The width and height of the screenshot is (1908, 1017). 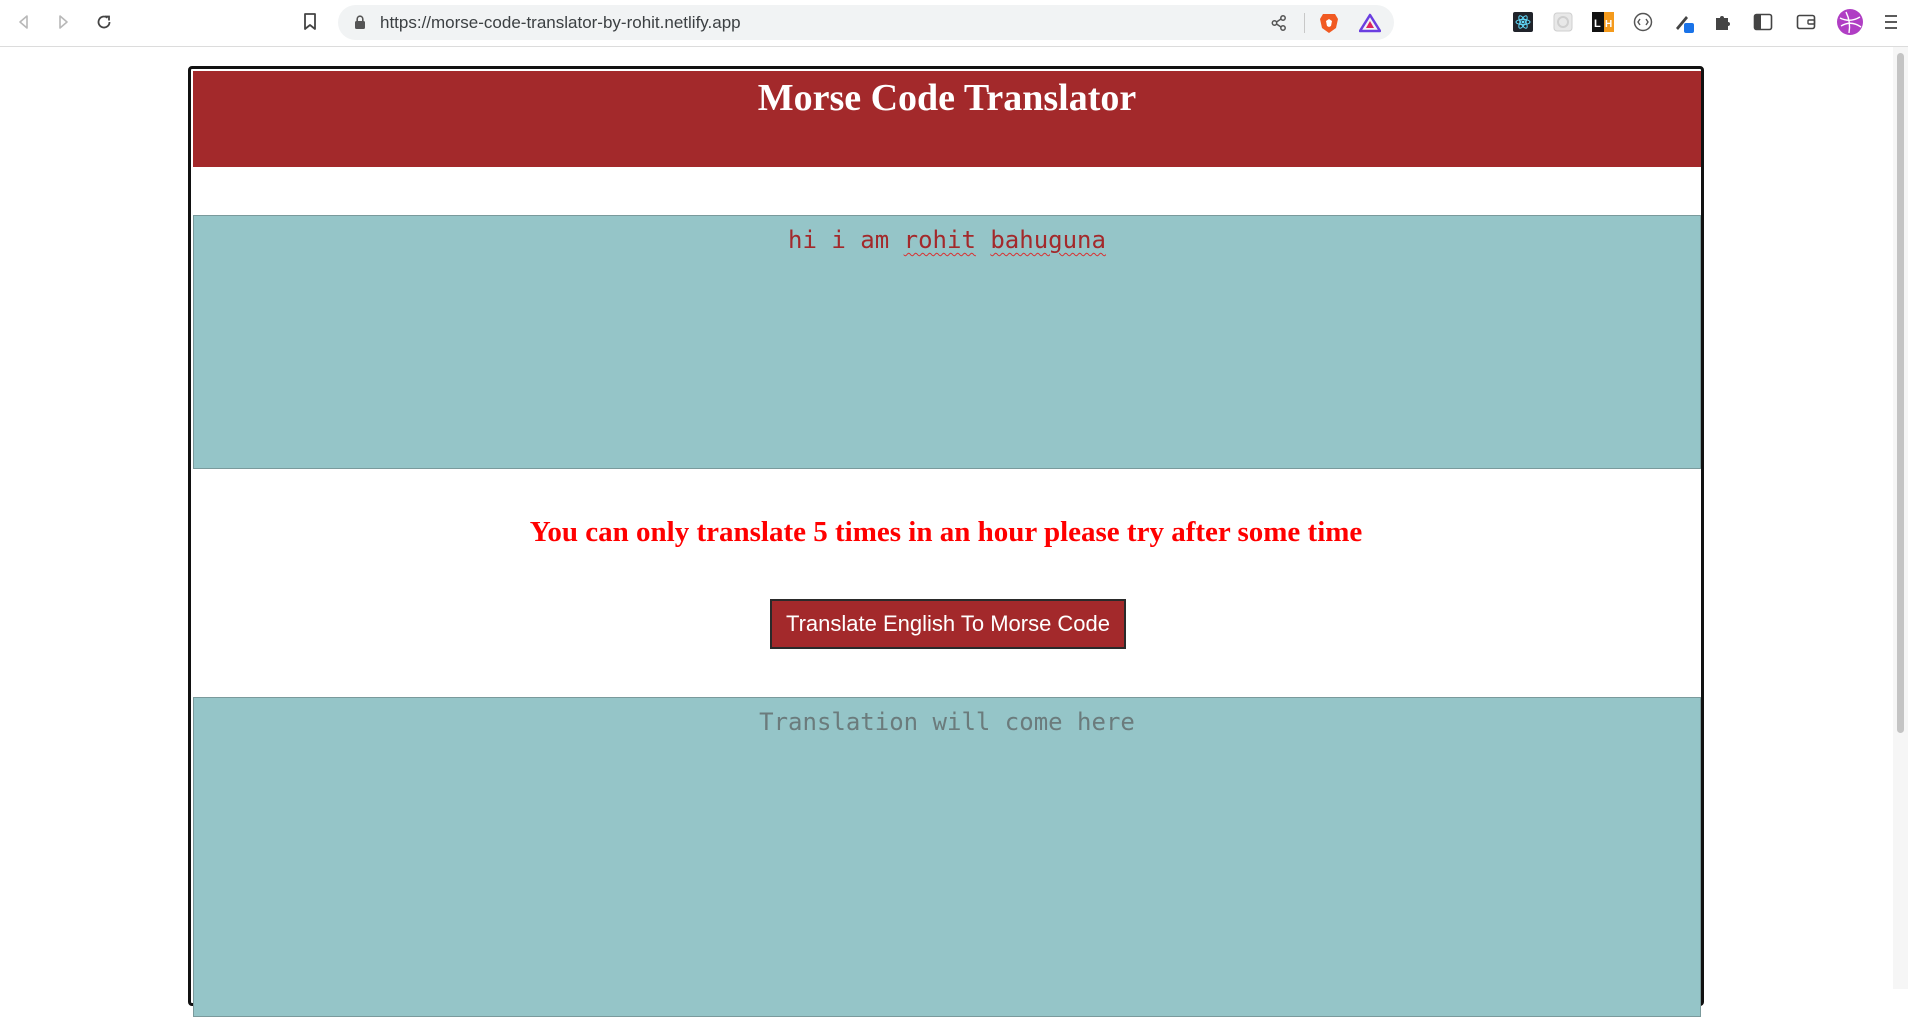 I want to click on svg-text: H, so click(x=1608, y=24).